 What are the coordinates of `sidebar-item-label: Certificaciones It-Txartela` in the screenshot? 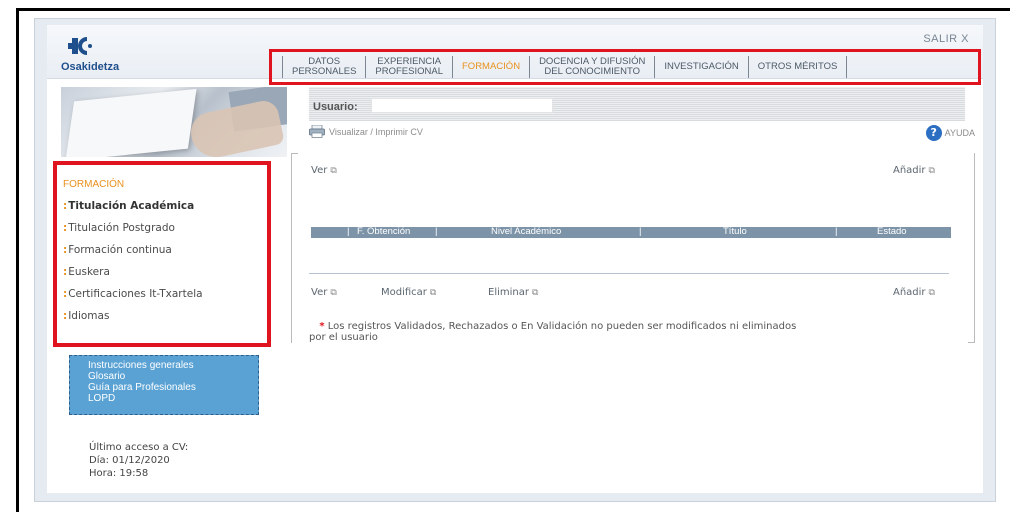 It's located at (135, 294).